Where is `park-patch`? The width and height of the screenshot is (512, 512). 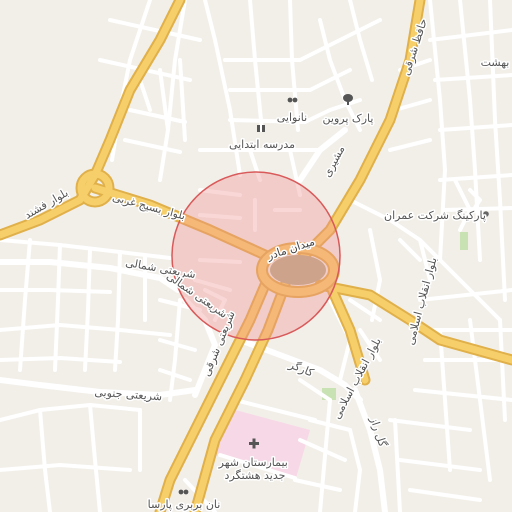
park-patch is located at coordinates (464, 241).